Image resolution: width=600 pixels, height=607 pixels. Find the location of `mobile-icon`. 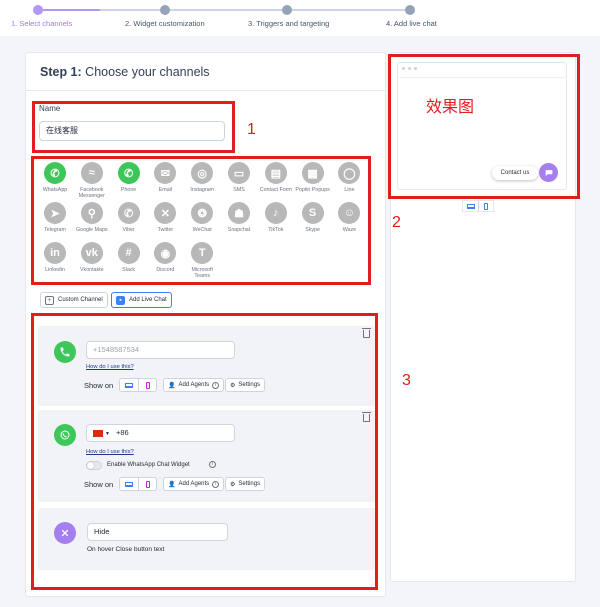

mobile-icon is located at coordinates (486, 206).